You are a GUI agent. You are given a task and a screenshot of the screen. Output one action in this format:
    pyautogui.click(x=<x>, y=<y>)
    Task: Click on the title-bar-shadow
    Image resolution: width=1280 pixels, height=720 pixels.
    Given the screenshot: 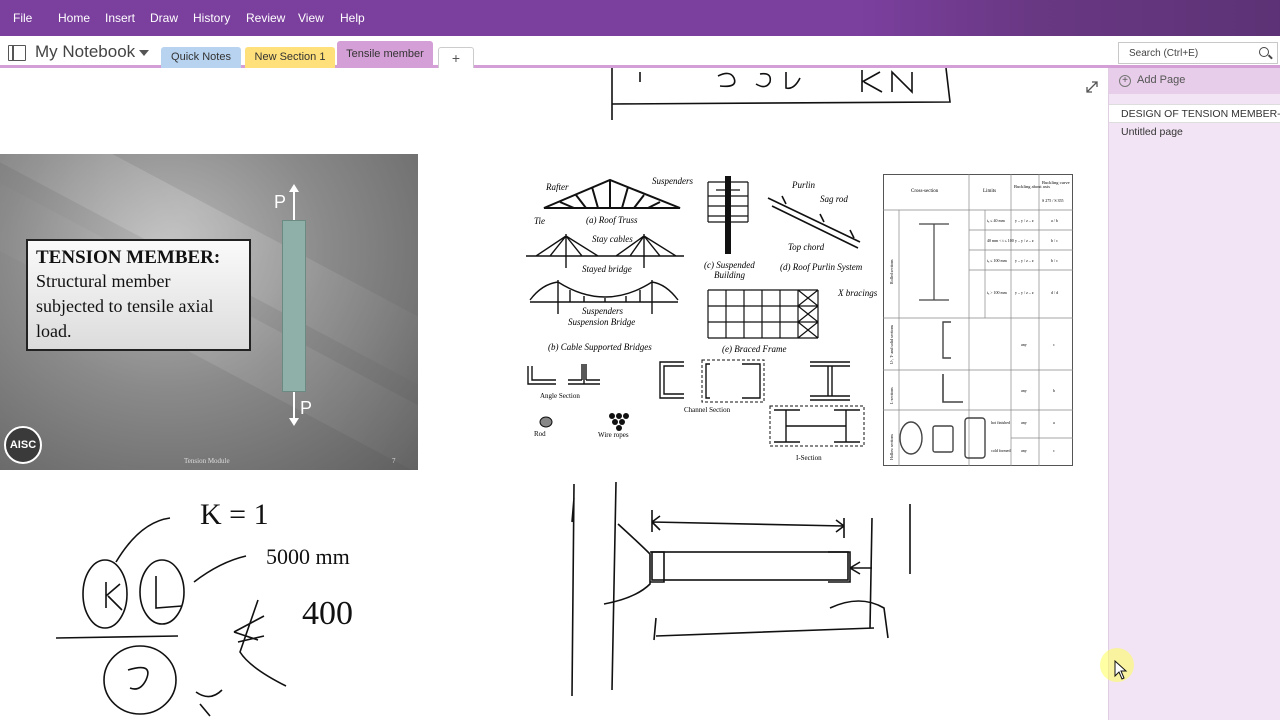 What is the action you would take?
    pyautogui.click(x=1070, y=18)
    